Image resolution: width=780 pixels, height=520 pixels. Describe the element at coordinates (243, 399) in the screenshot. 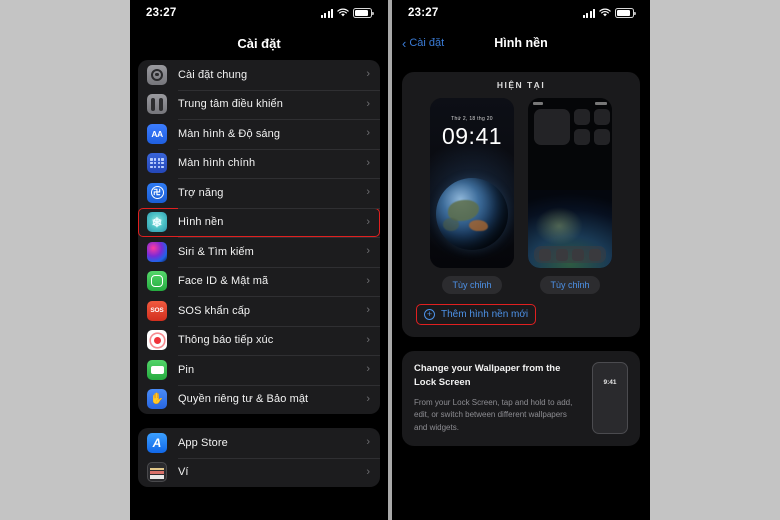

I see `row-label: Quyền riêng tư & Bảo mật` at that location.